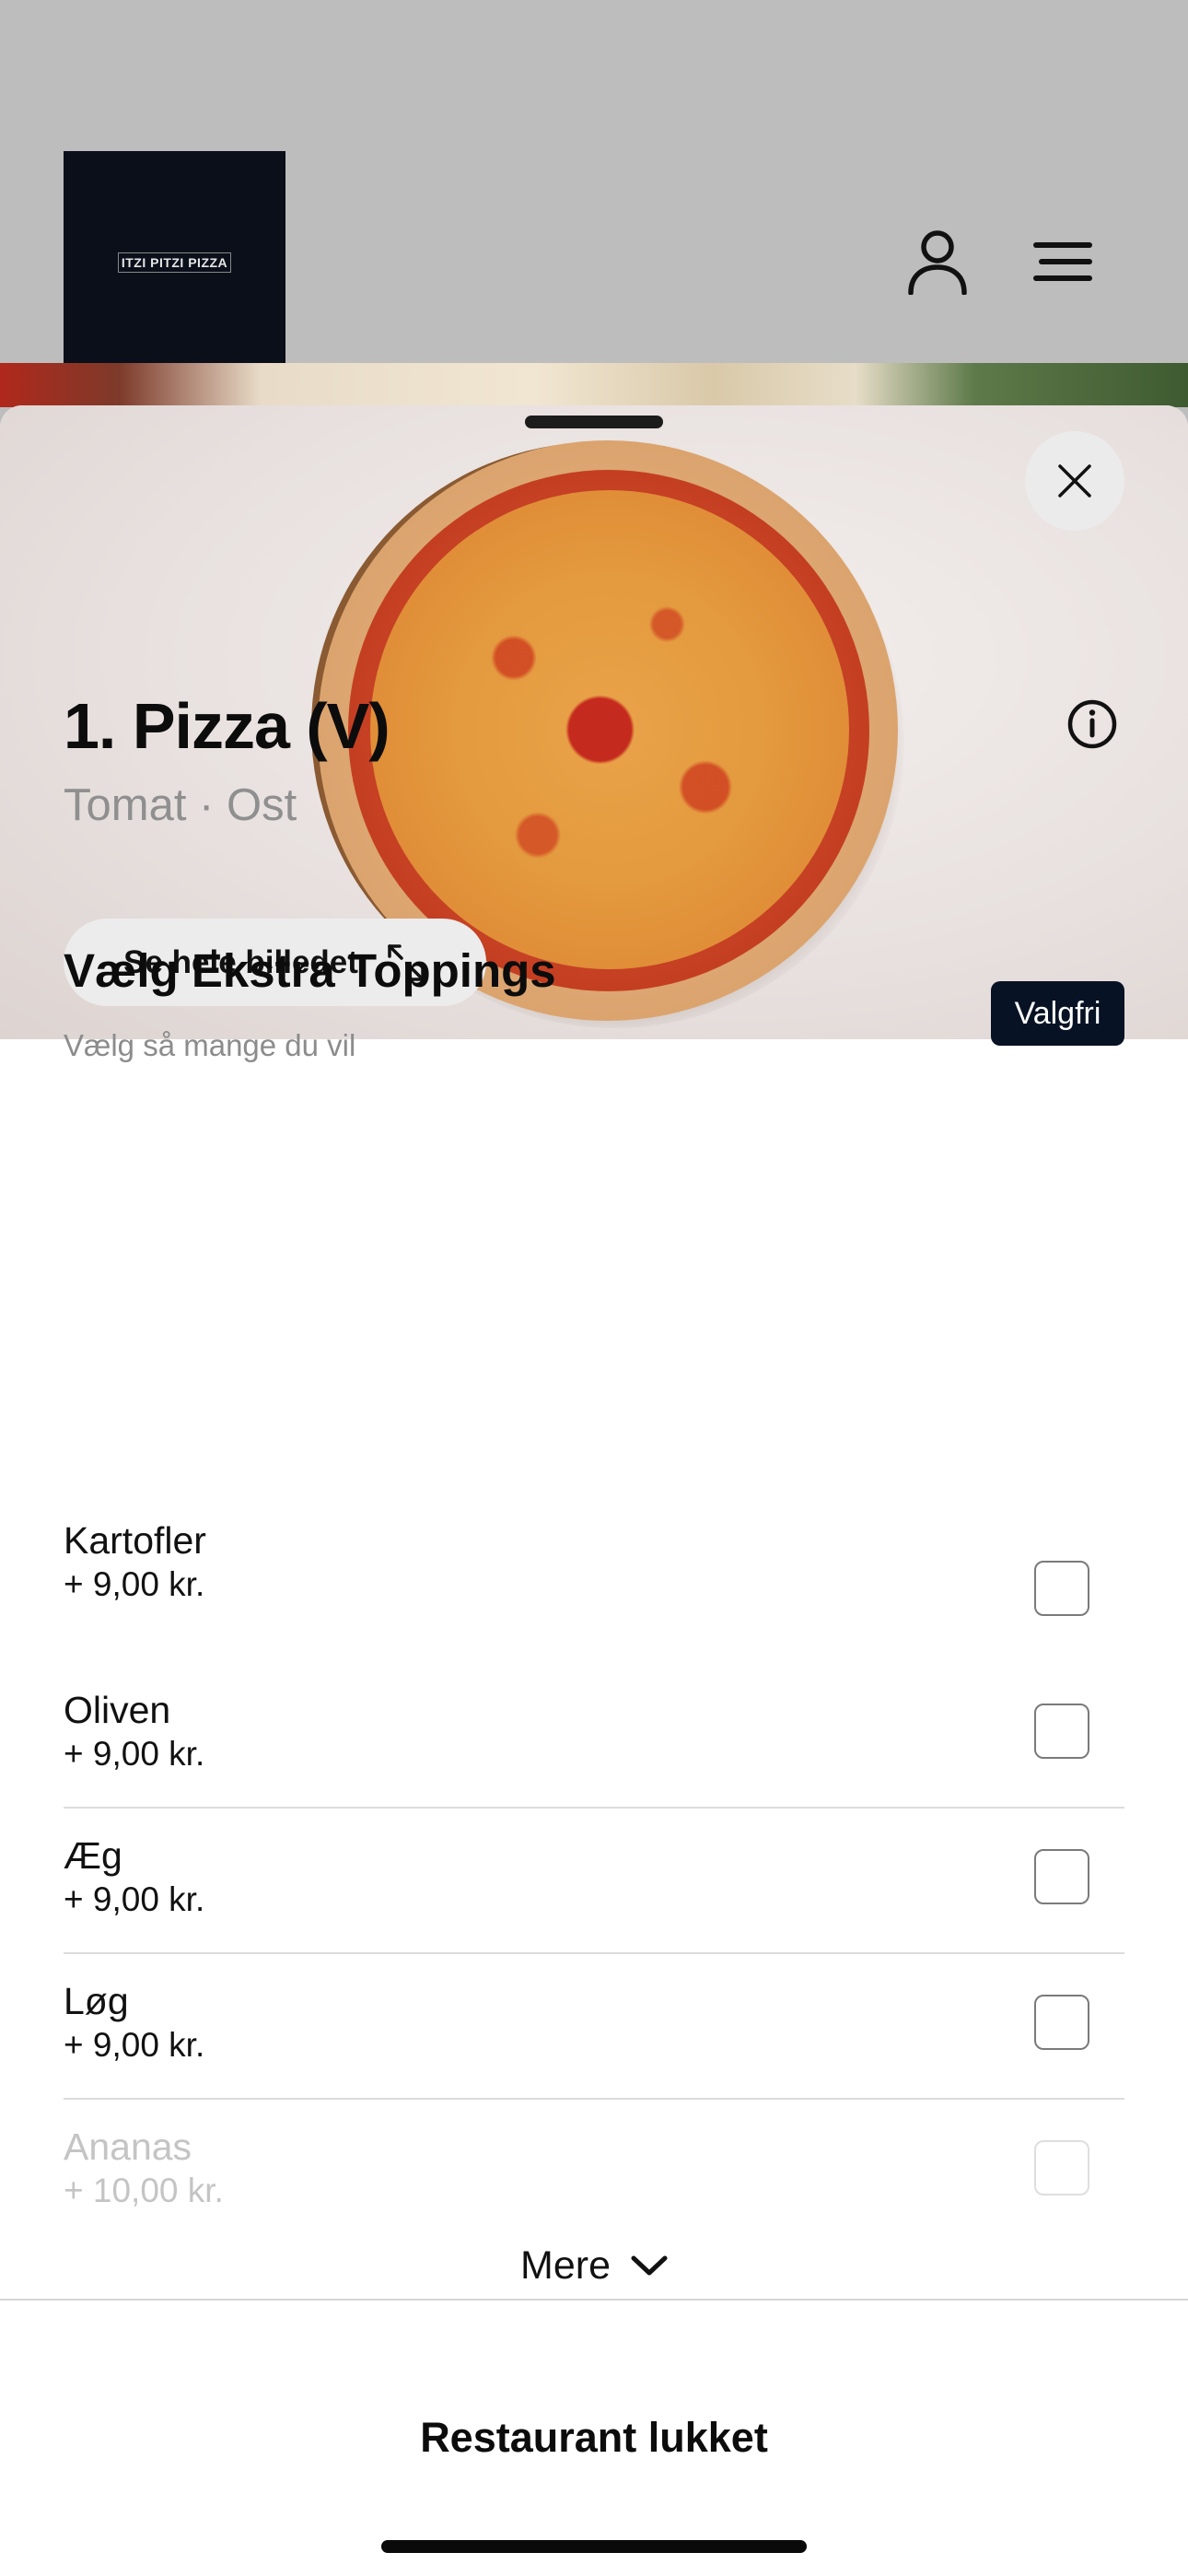 Image resolution: width=1188 pixels, height=2576 pixels. What do you see at coordinates (594, 2027) in the screenshot?
I see `topping-option: Løg + 9,00 kr.` at bounding box center [594, 2027].